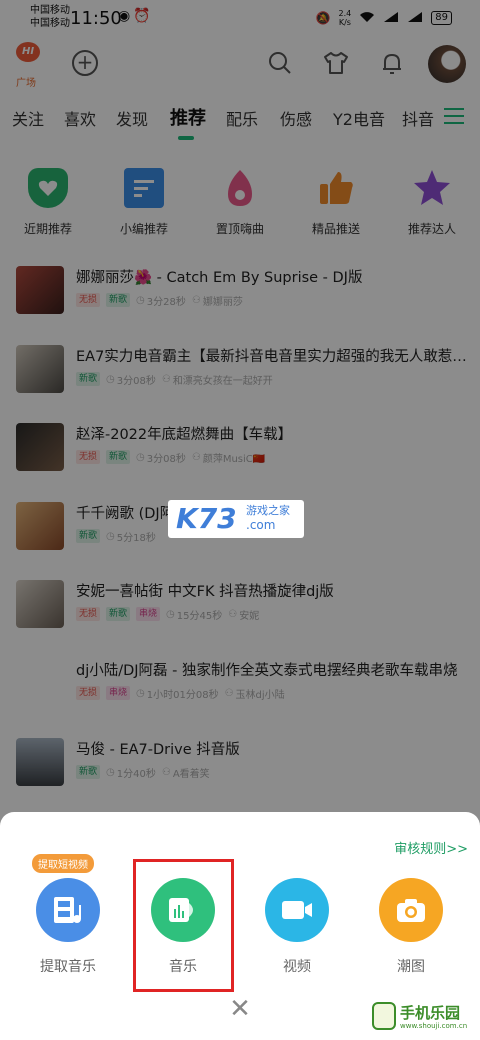  What do you see at coordinates (183, 925) in the screenshot?
I see `music-highlight-box` at bounding box center [183, 925].